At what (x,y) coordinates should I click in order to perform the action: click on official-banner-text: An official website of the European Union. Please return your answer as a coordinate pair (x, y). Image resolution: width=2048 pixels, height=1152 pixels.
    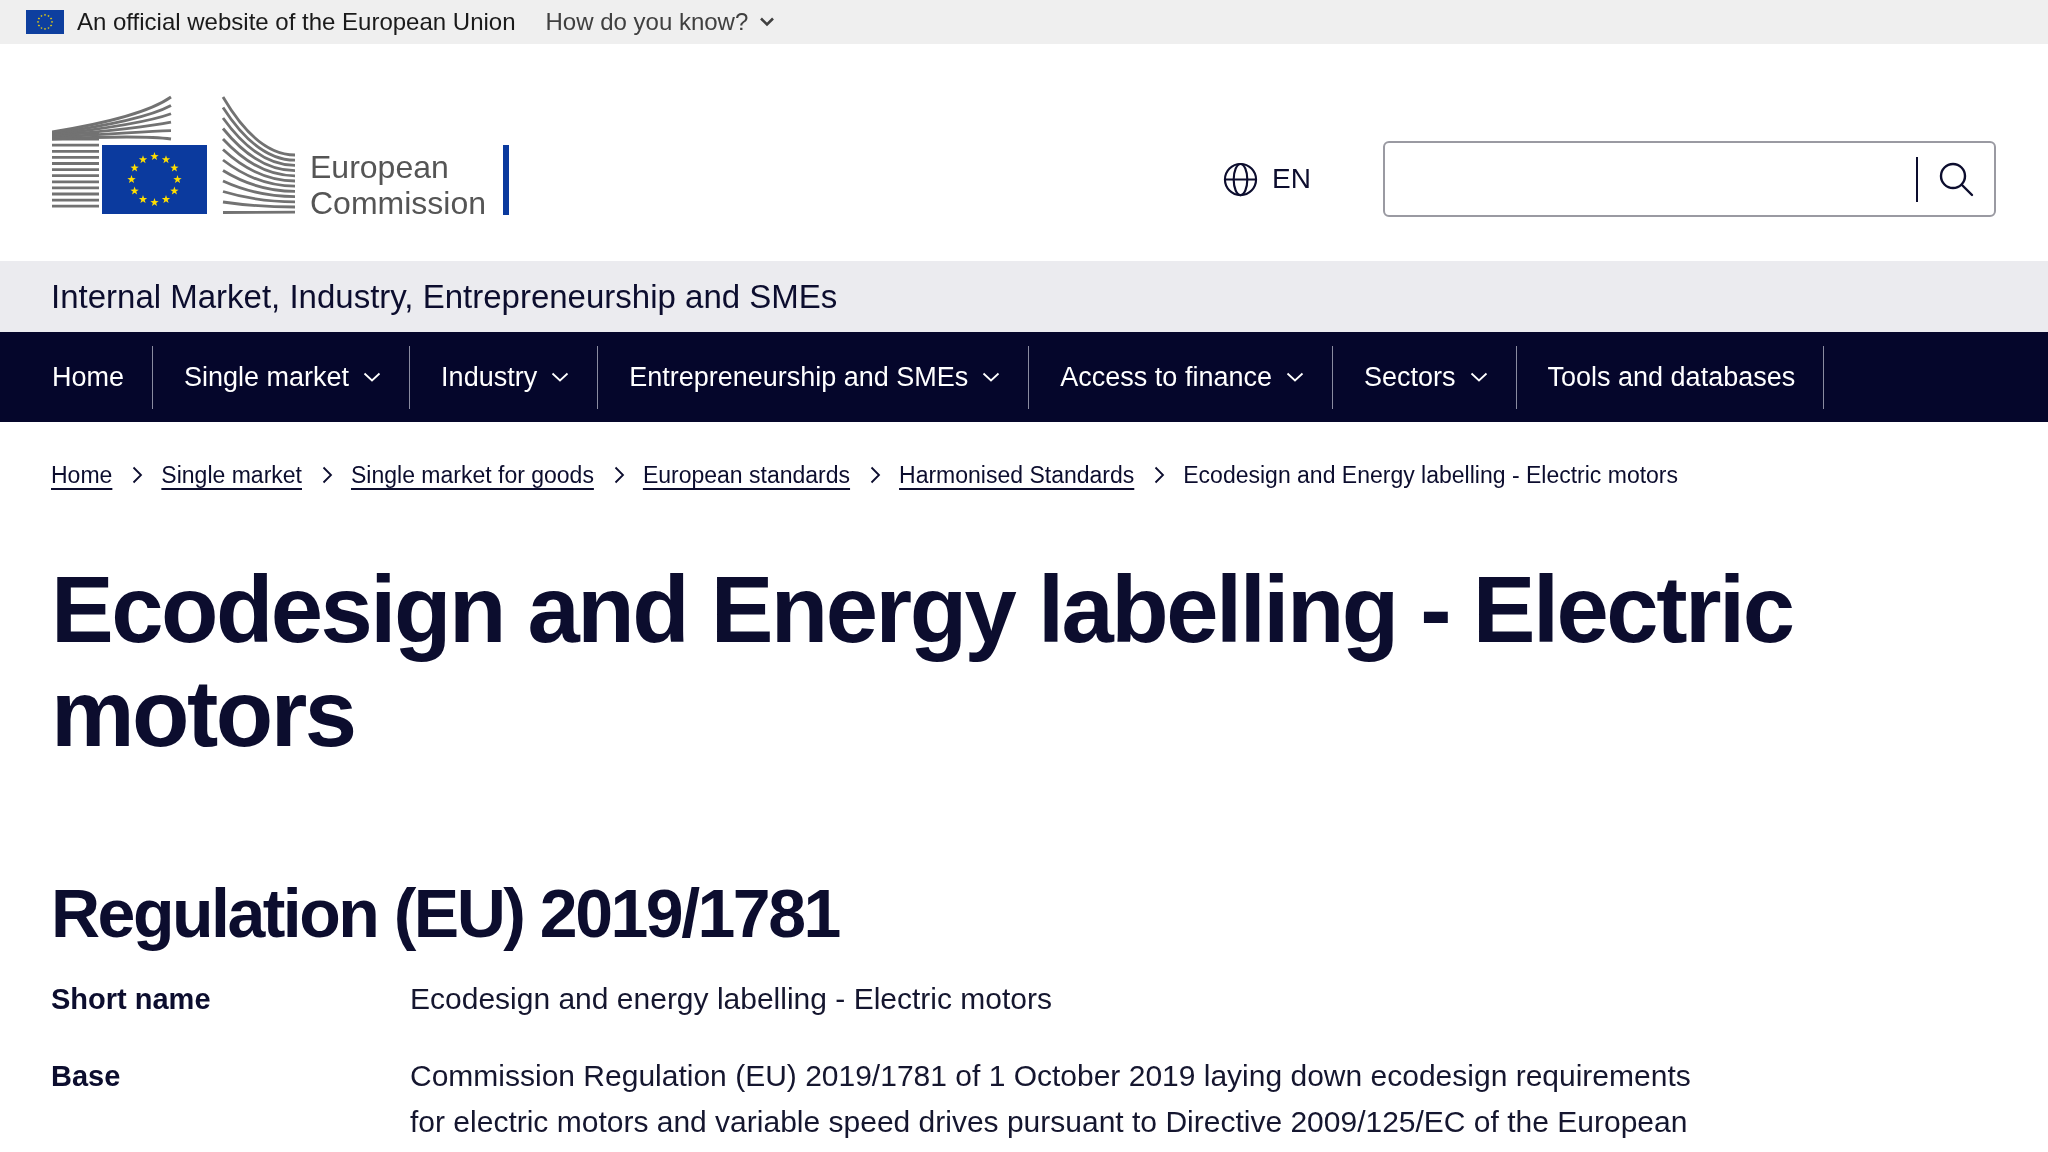
    Looking at the image, I should click on (296, 22).